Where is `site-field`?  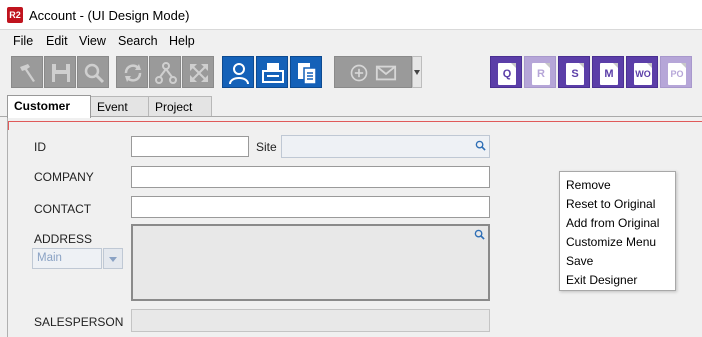 site-field is located at coordinates (385, 146).